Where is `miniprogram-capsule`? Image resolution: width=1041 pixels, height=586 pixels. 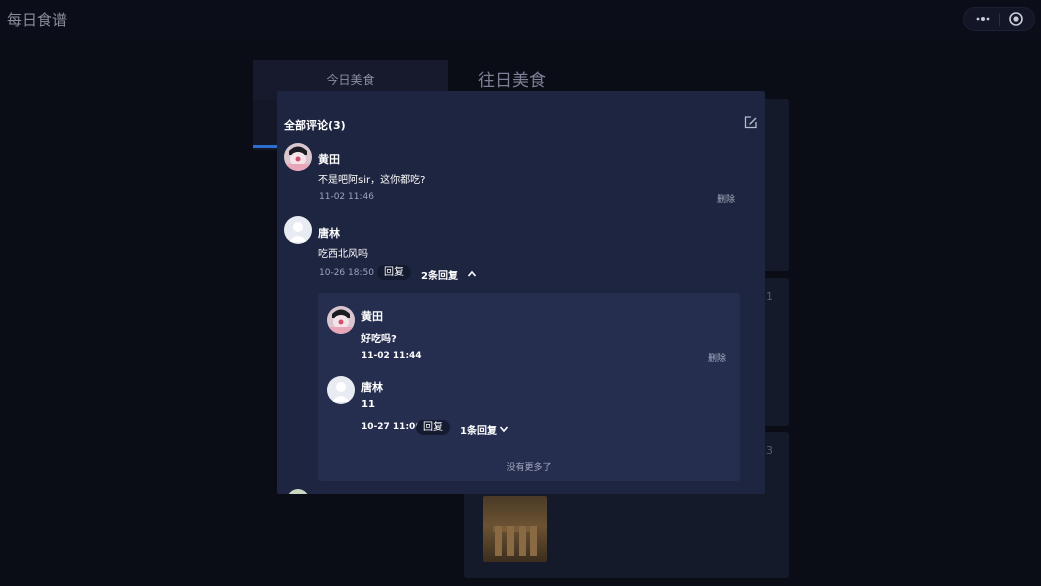
miniprogram-capsule is located at coordinates (999, 19).